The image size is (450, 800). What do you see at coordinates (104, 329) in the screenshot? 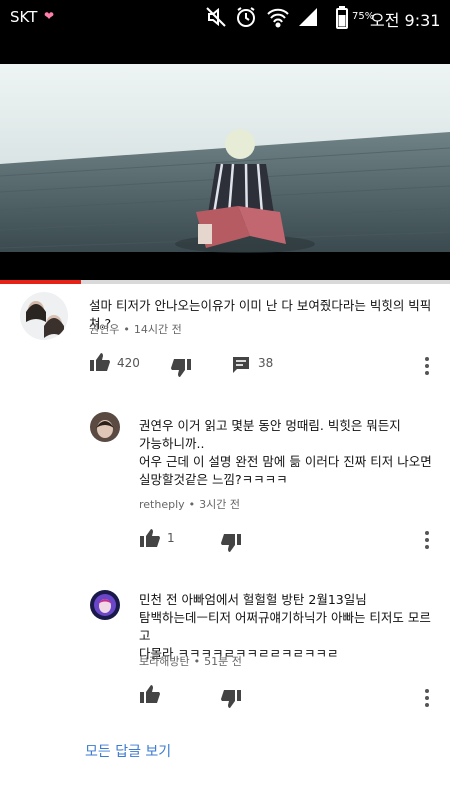
I see `comment-author: 권연우` at bounding box center [104, 329].